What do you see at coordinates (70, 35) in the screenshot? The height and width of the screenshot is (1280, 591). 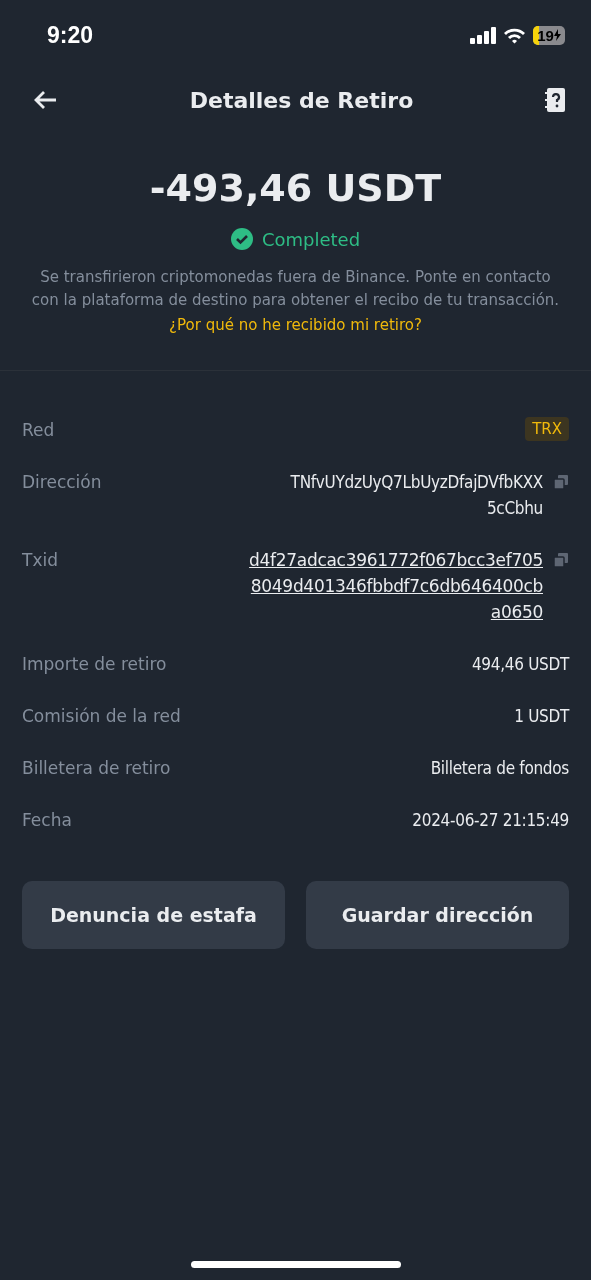 I see `status-time: 9:20` at bounding box center [70, 35].